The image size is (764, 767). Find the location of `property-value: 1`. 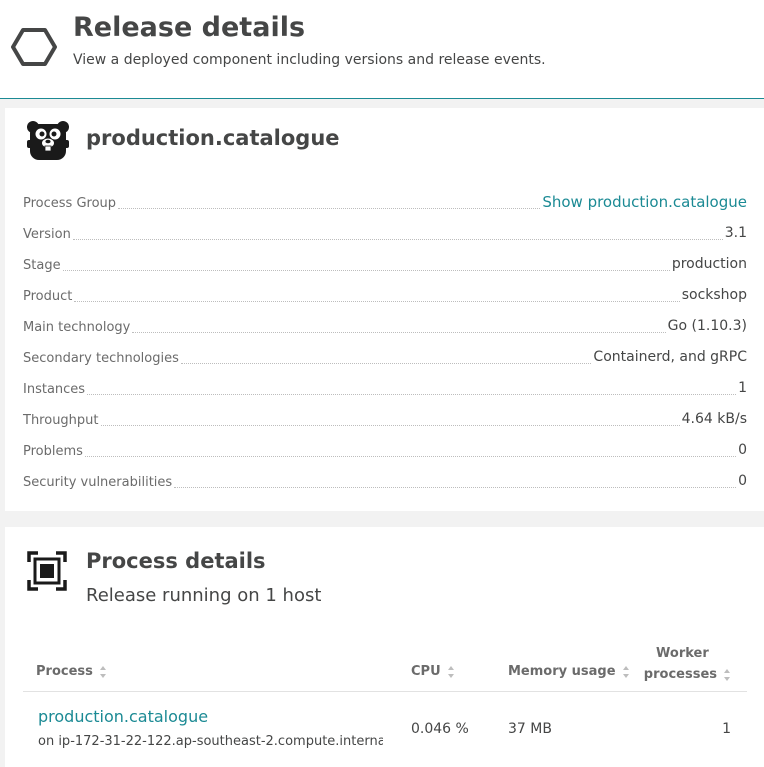

property-value: 1 is located at coordinates (742, 388).